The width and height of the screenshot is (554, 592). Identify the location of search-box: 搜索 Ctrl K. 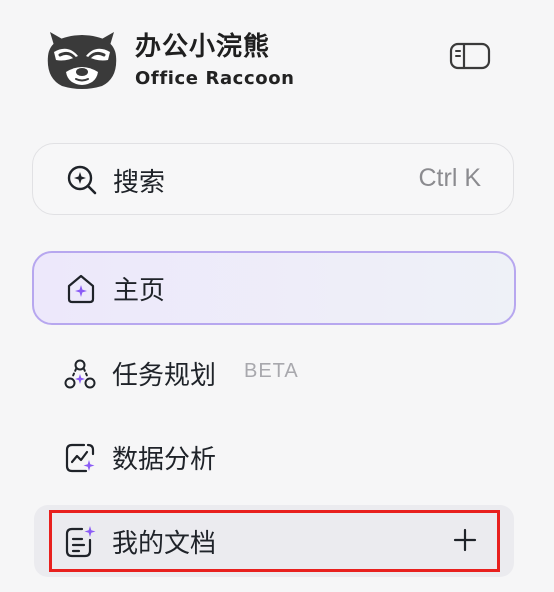
(273, 179).